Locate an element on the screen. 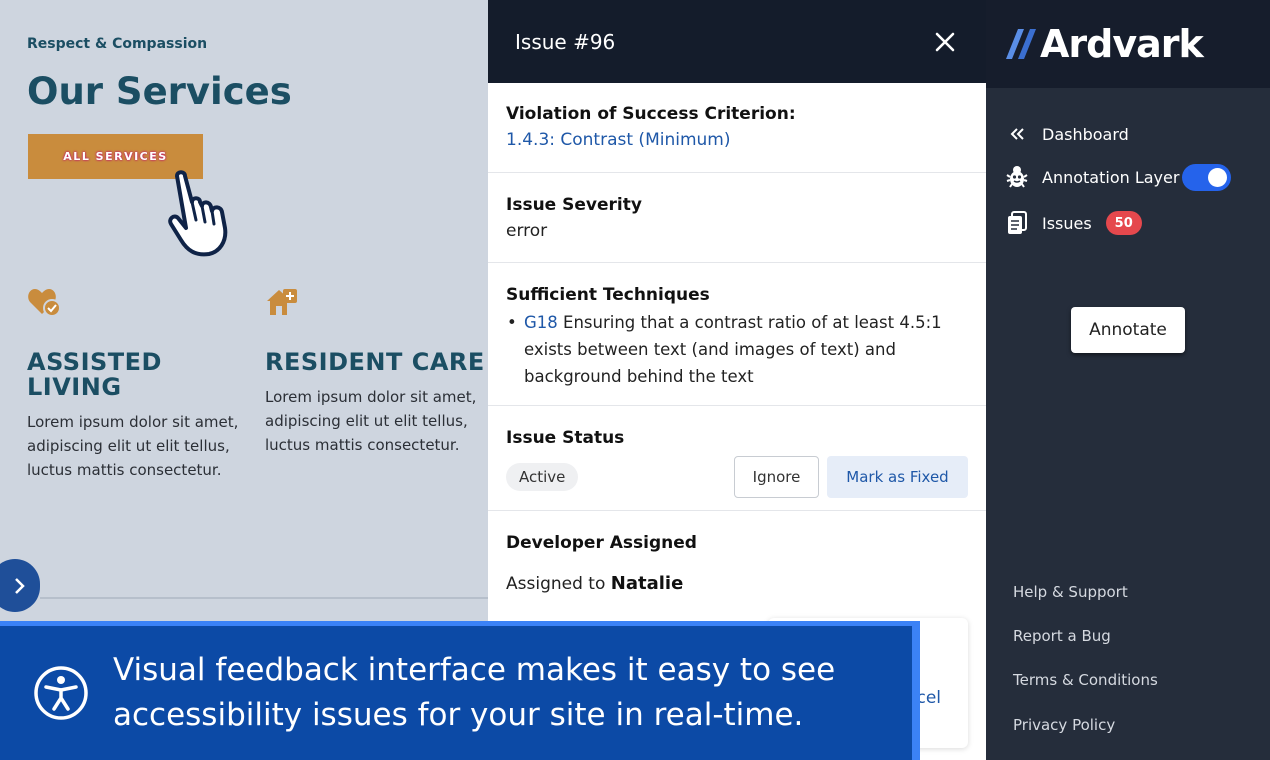 This screenshot has width=1270, height=760. sidebar-item-annotation-layer: Annotation Layer is located at coordinates (1092, 177).